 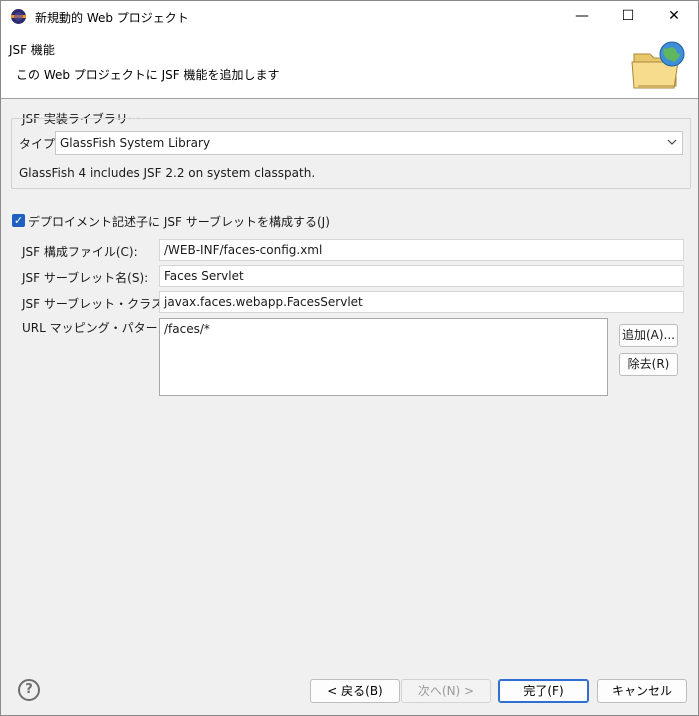 What do you see at coordinates (204, 276) in the screenshot?
I see `servlet-name-value: Faces Servlet` at bounding box center [204, 276].